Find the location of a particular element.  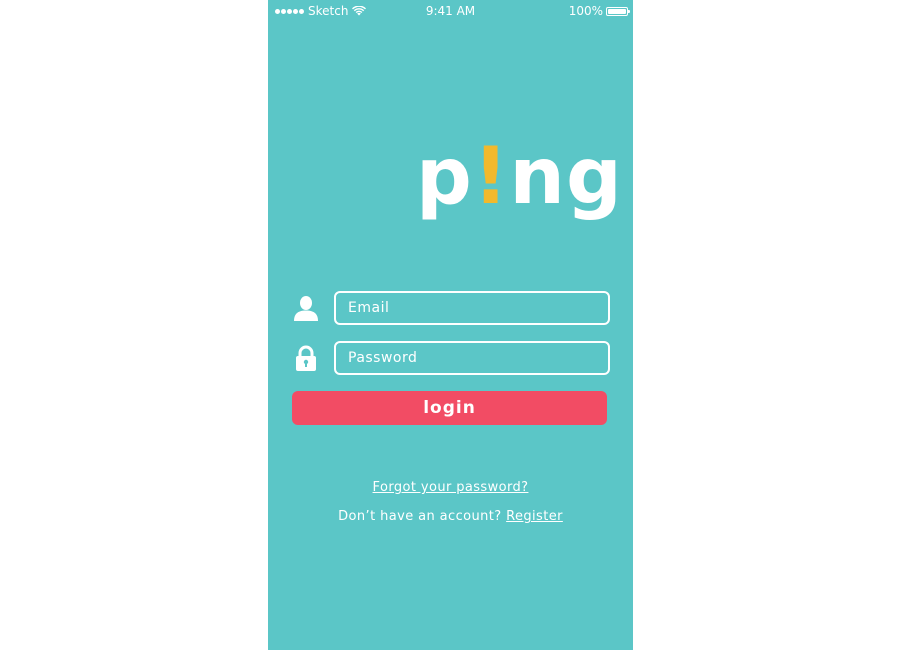

email-row is located at coordinates (451, 308).